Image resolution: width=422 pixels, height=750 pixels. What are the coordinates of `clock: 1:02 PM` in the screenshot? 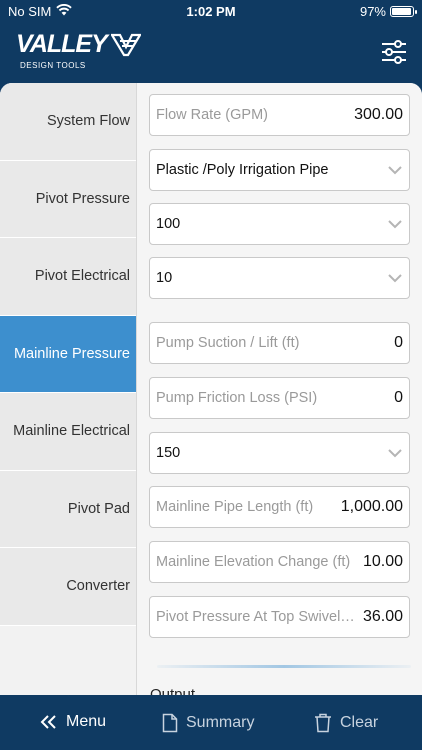 It's located at (211, 11).